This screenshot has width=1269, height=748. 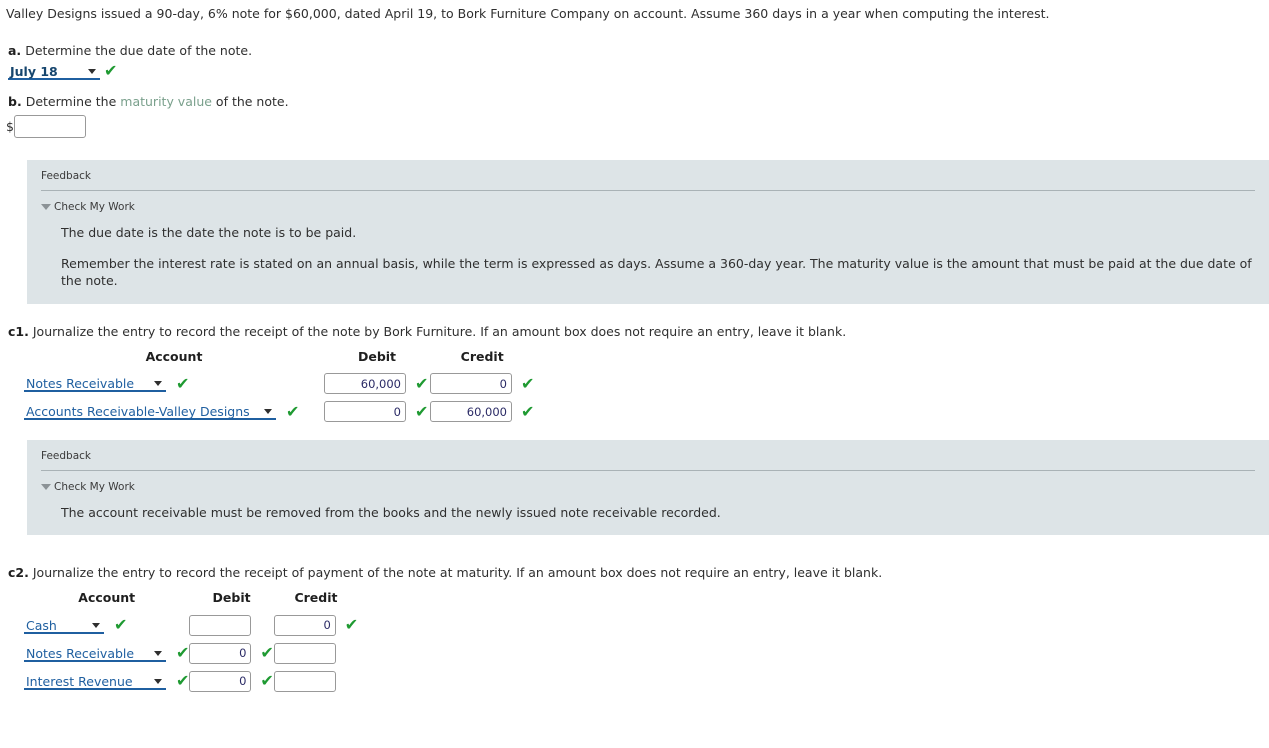 I want to click on debit-cell-c2-r1, so click(x=231, y=625).